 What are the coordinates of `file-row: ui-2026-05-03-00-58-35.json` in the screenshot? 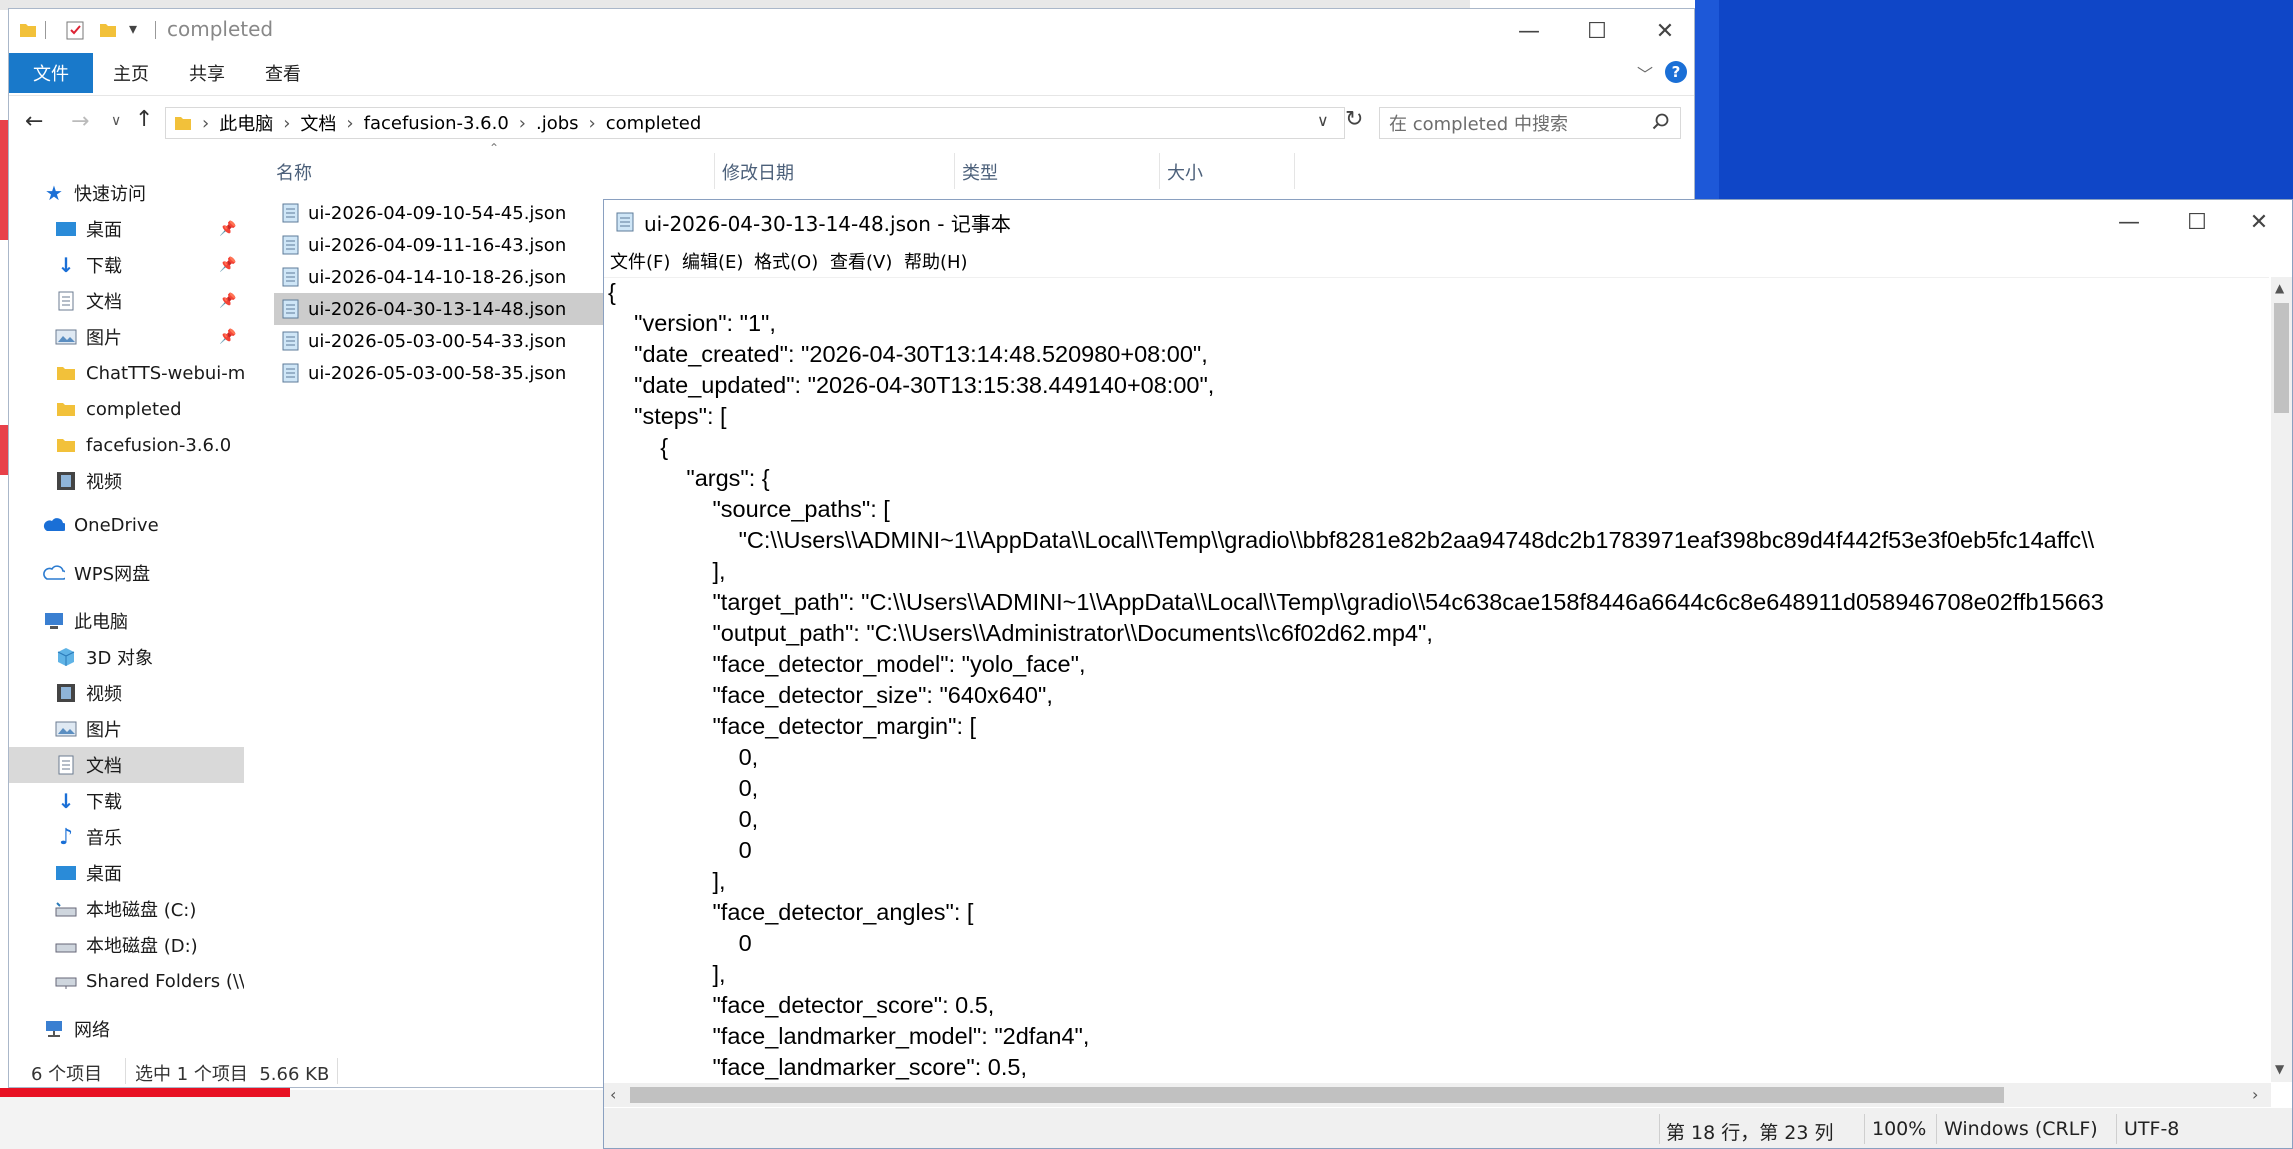 It's located at (444, 373).